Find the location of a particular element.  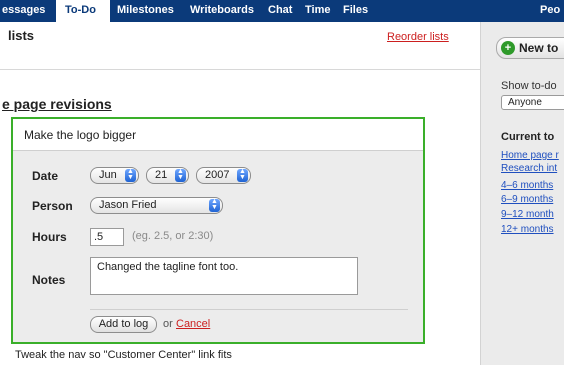

reorder-lists-link: Reorder lists is located at coordinates (418, 37).